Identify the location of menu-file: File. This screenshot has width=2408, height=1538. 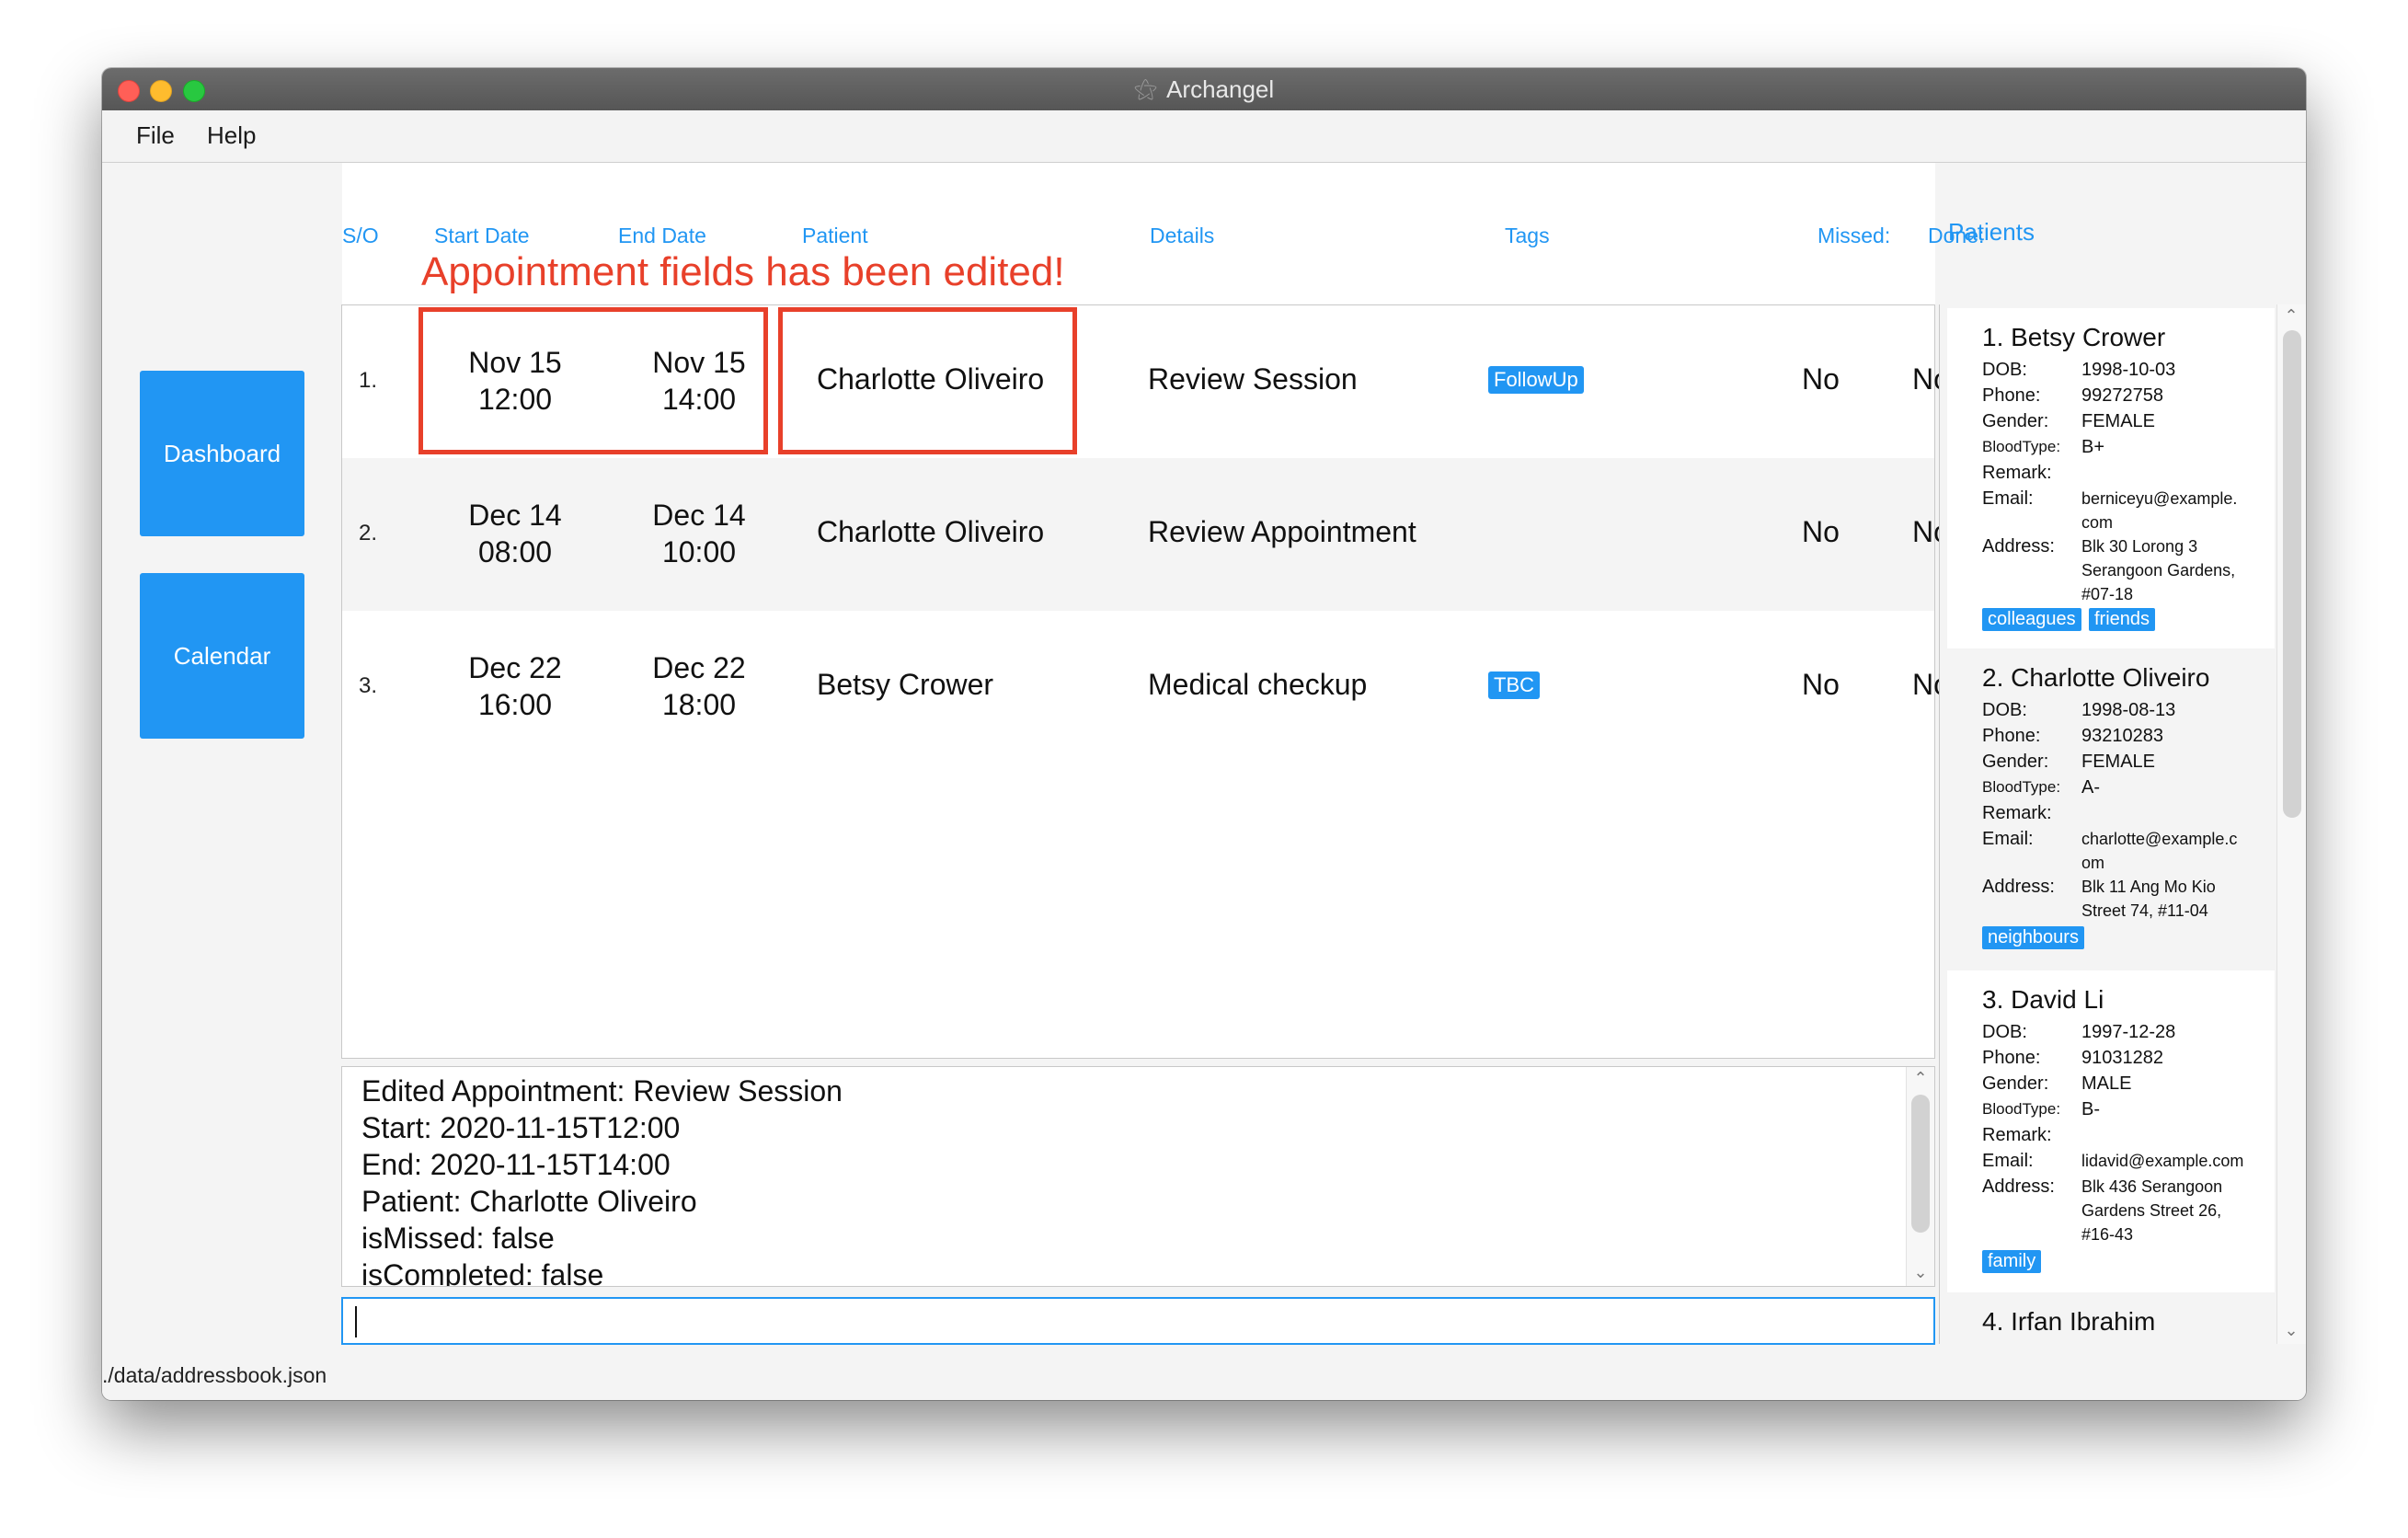
(155, 136).